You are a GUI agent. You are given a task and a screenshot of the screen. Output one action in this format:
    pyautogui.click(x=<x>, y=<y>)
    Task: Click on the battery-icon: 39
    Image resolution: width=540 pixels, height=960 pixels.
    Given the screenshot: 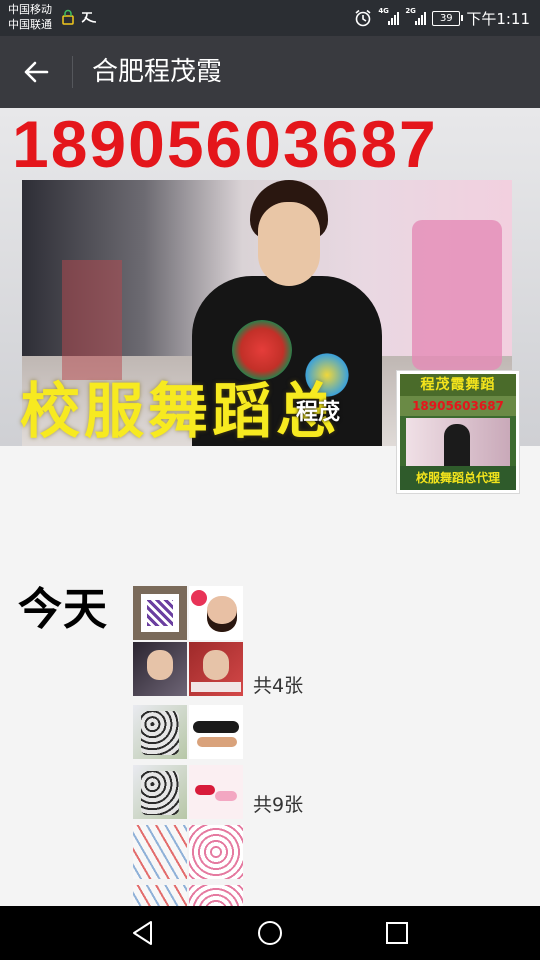 What is the action you would take?
    pyautogui.click(x=448, y=18)
    